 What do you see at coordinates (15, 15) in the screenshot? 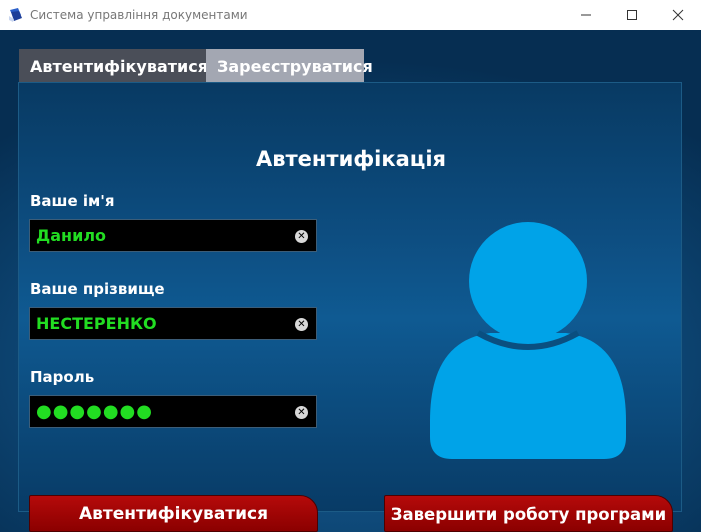
I see `document-app-icon` at bounding box center [15, 15].